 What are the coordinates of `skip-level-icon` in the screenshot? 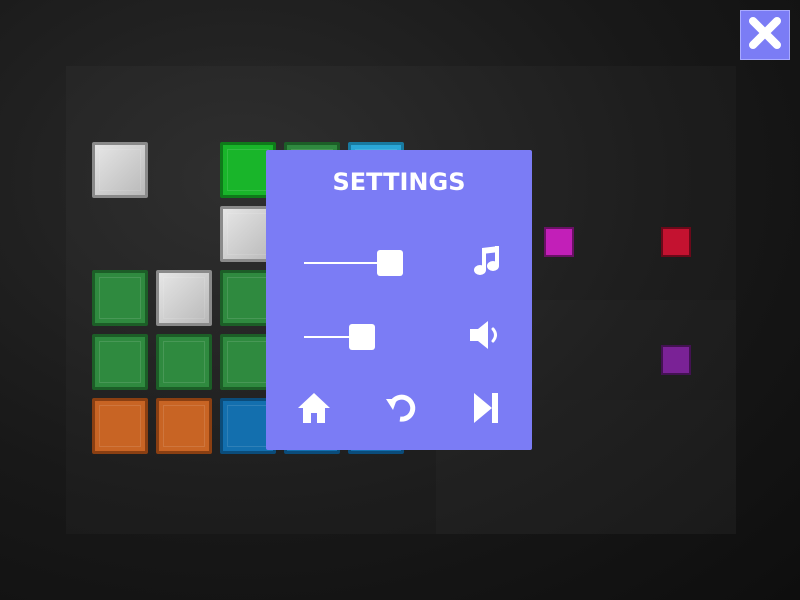 It's located at (486, 410).